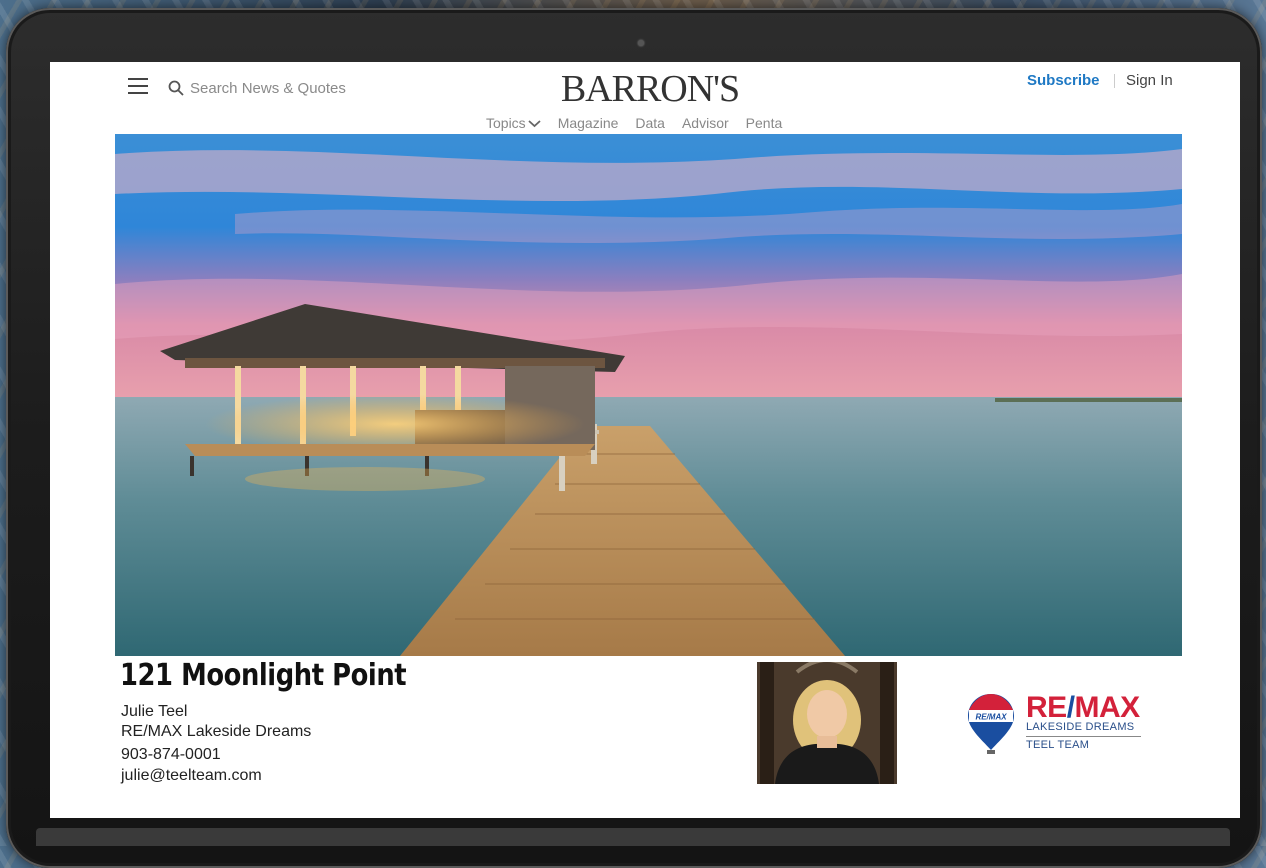 Image resolution: width=1266 pixels, height=868 pixels. I want to click on agent-photo, so click(827, 723).